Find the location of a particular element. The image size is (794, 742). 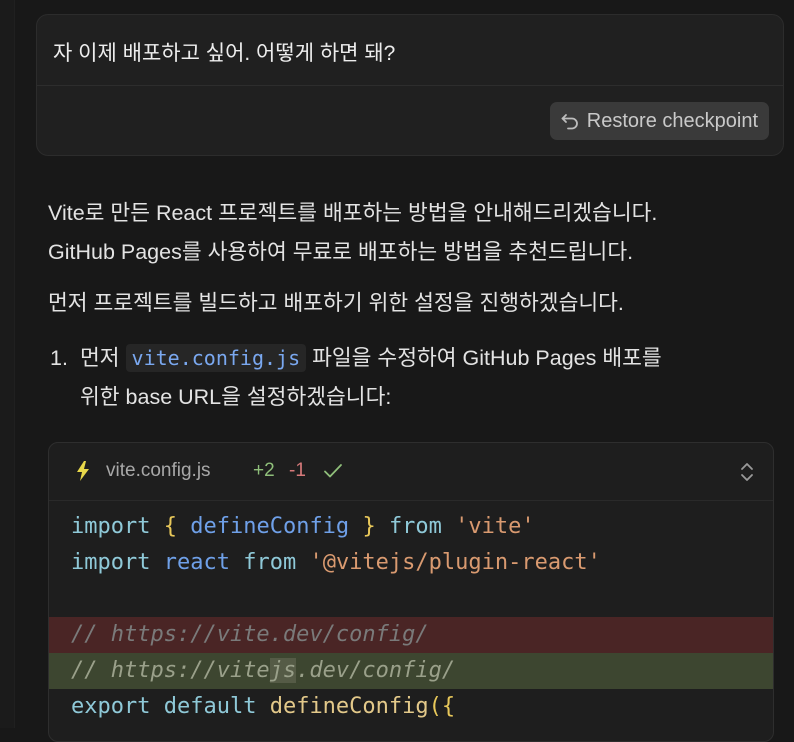

code-line-added: // https://vitejs.dev/config/ is located at coordinates (411, 671).